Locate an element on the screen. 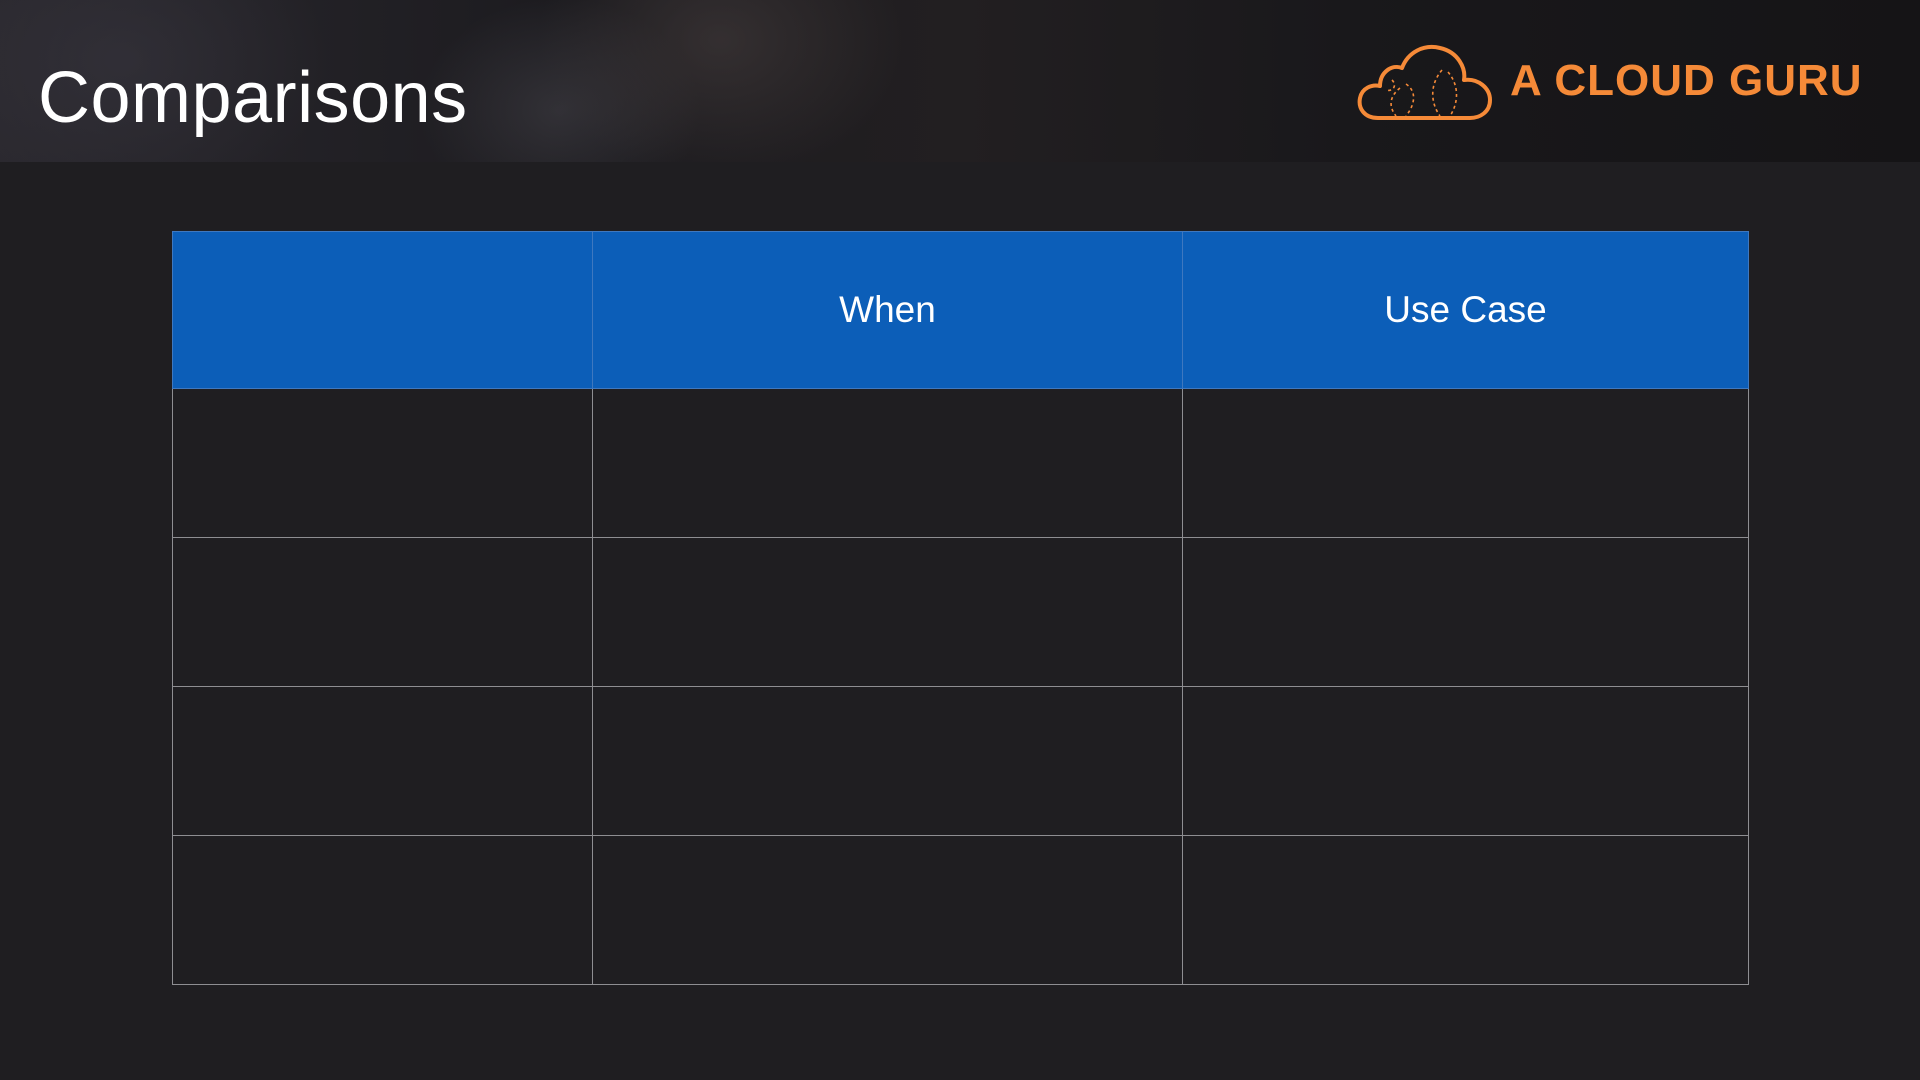 This screenshot has height=1080, width=1920. brand-logo: A CLOUD GURU is located at coordinates (1609, 81).